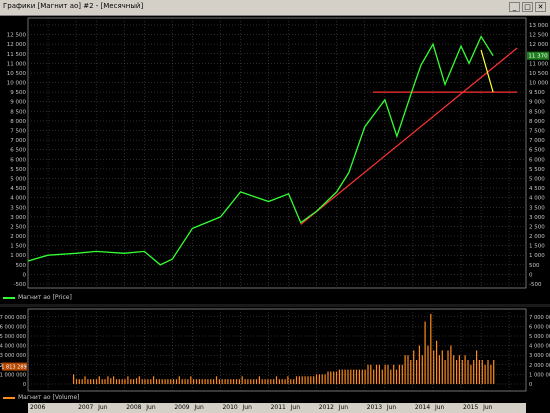  Describe the element at coordinates (182, 407) in the screenshot. I see `time-axis-label: 2009` at that location.